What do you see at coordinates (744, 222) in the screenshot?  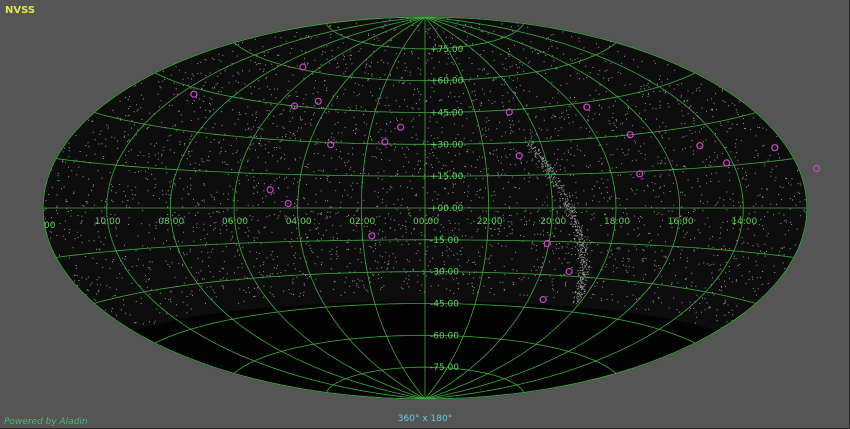 I see `ra-label: 14:00` at bounding box center [744, 222].